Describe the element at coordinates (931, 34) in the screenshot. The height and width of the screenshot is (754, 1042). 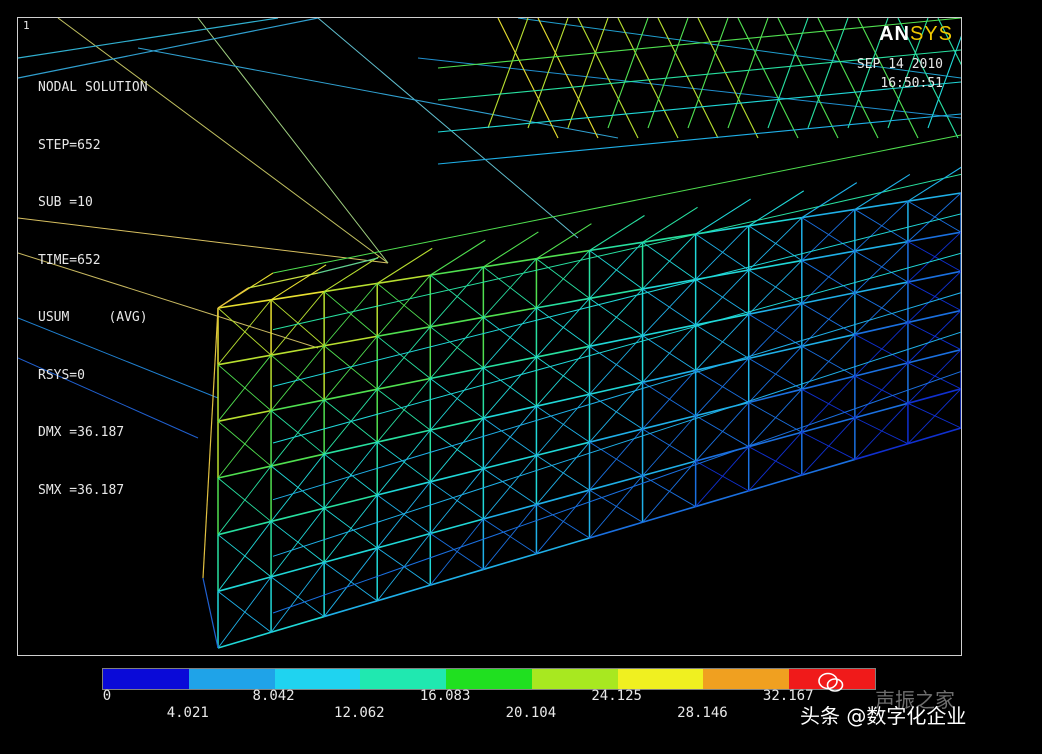
I see `logo-sys-text: SYS` at that location.